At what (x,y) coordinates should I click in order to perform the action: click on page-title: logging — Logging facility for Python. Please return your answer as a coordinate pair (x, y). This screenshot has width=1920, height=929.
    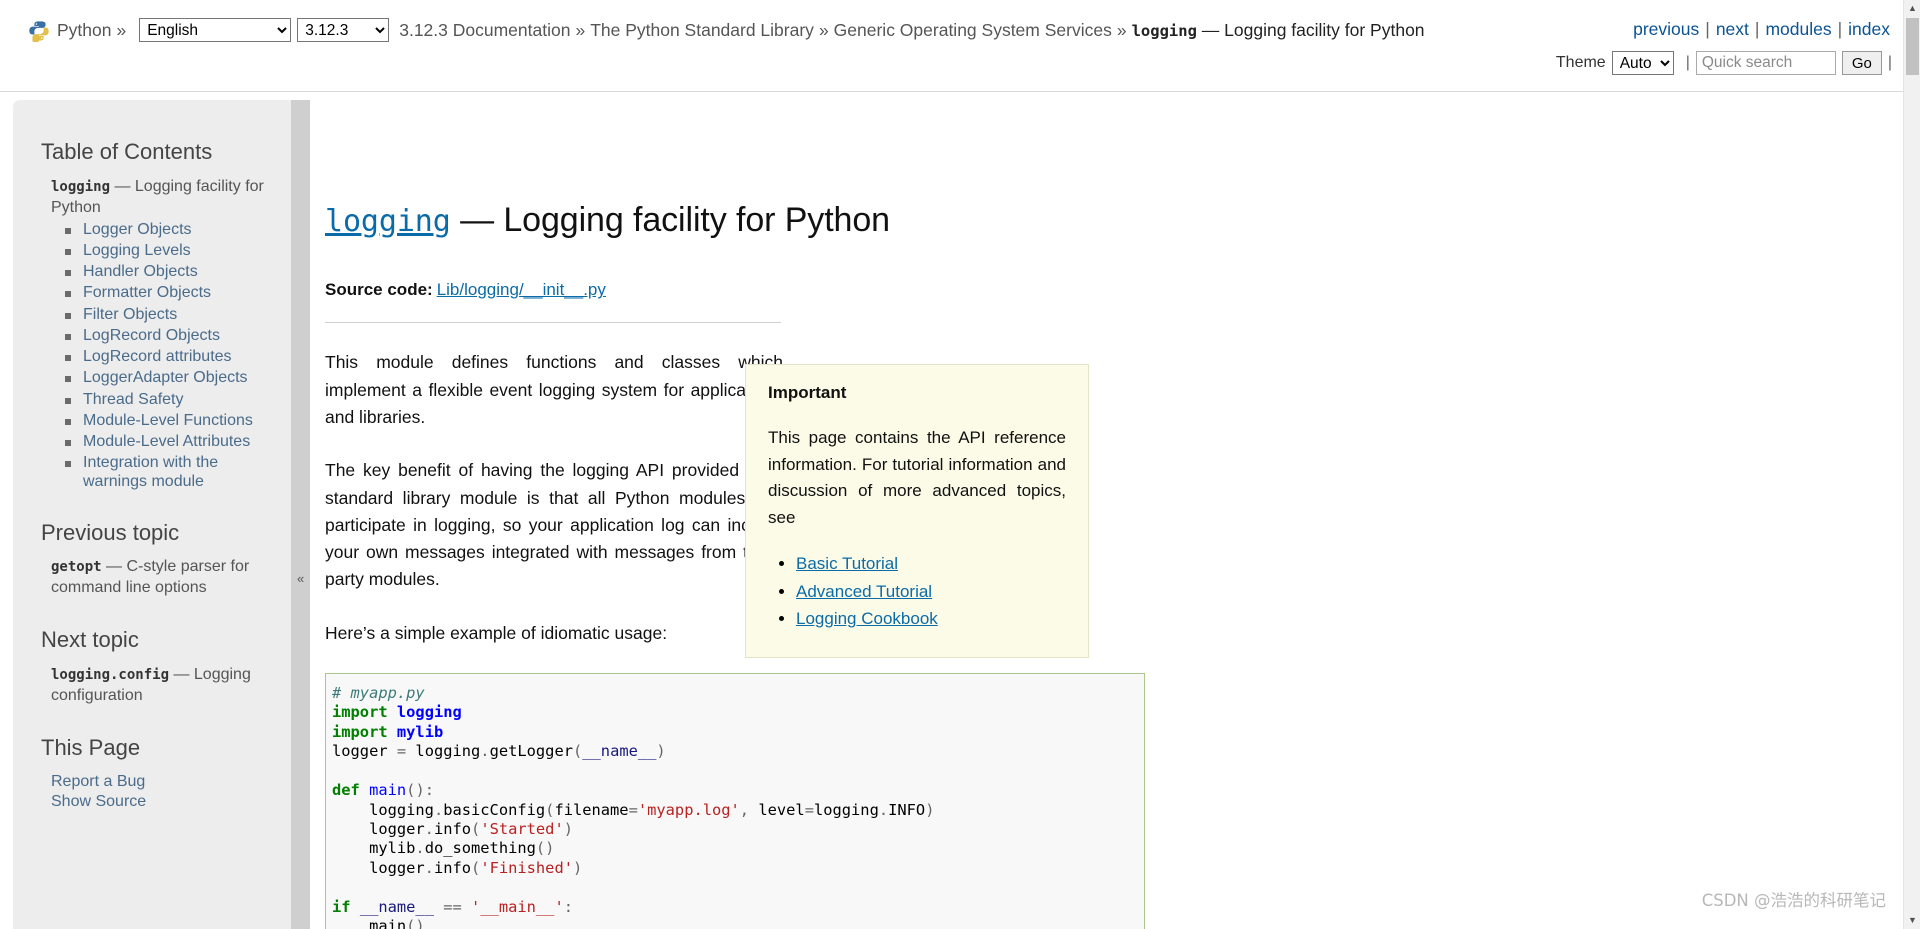
    Looking at the image, I should click on (1108, 220).